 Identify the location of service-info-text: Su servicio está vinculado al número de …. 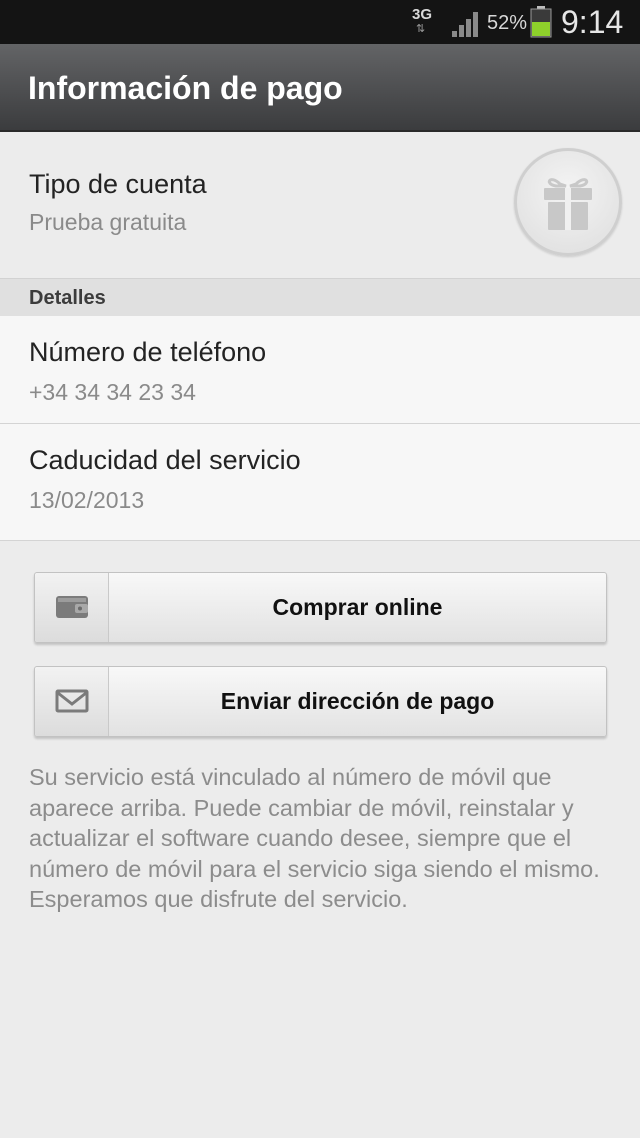
(314, 838).